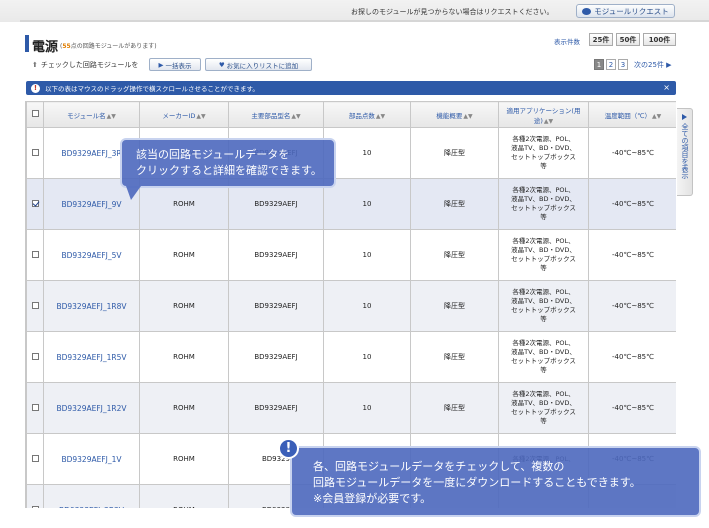 The width and height of the screenshot is (709, 528). Describe the element at coordinates (477, 482) in the screenshot. I see `callout-line: 回路モジュールデータを一度にダウンロードすることもできます。` at that location.